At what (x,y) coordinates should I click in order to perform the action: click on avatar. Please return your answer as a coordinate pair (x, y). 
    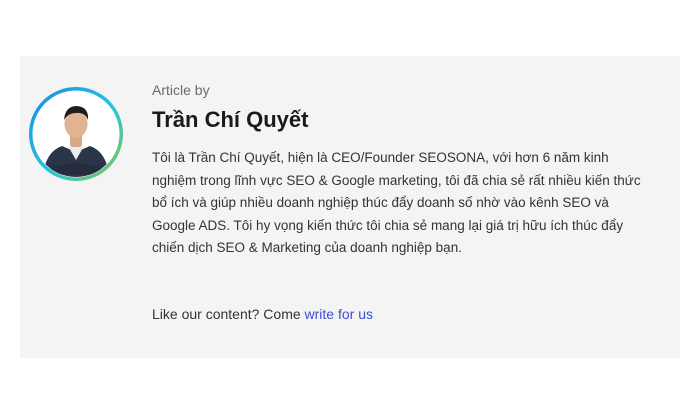
    Looking at the image, I should click on (76, 134).